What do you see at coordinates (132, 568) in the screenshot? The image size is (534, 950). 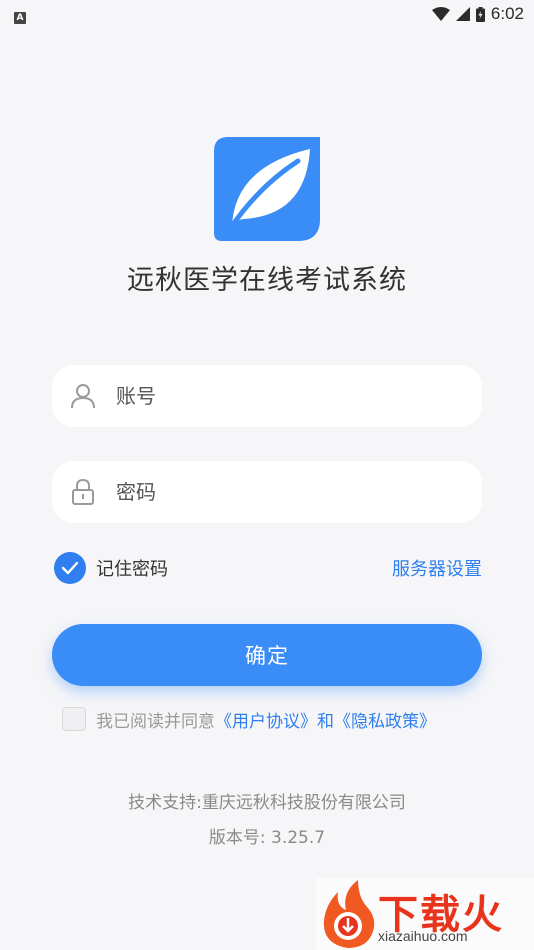 I see `remember-password-label: 记住密码` at bounding box center [132, 568].